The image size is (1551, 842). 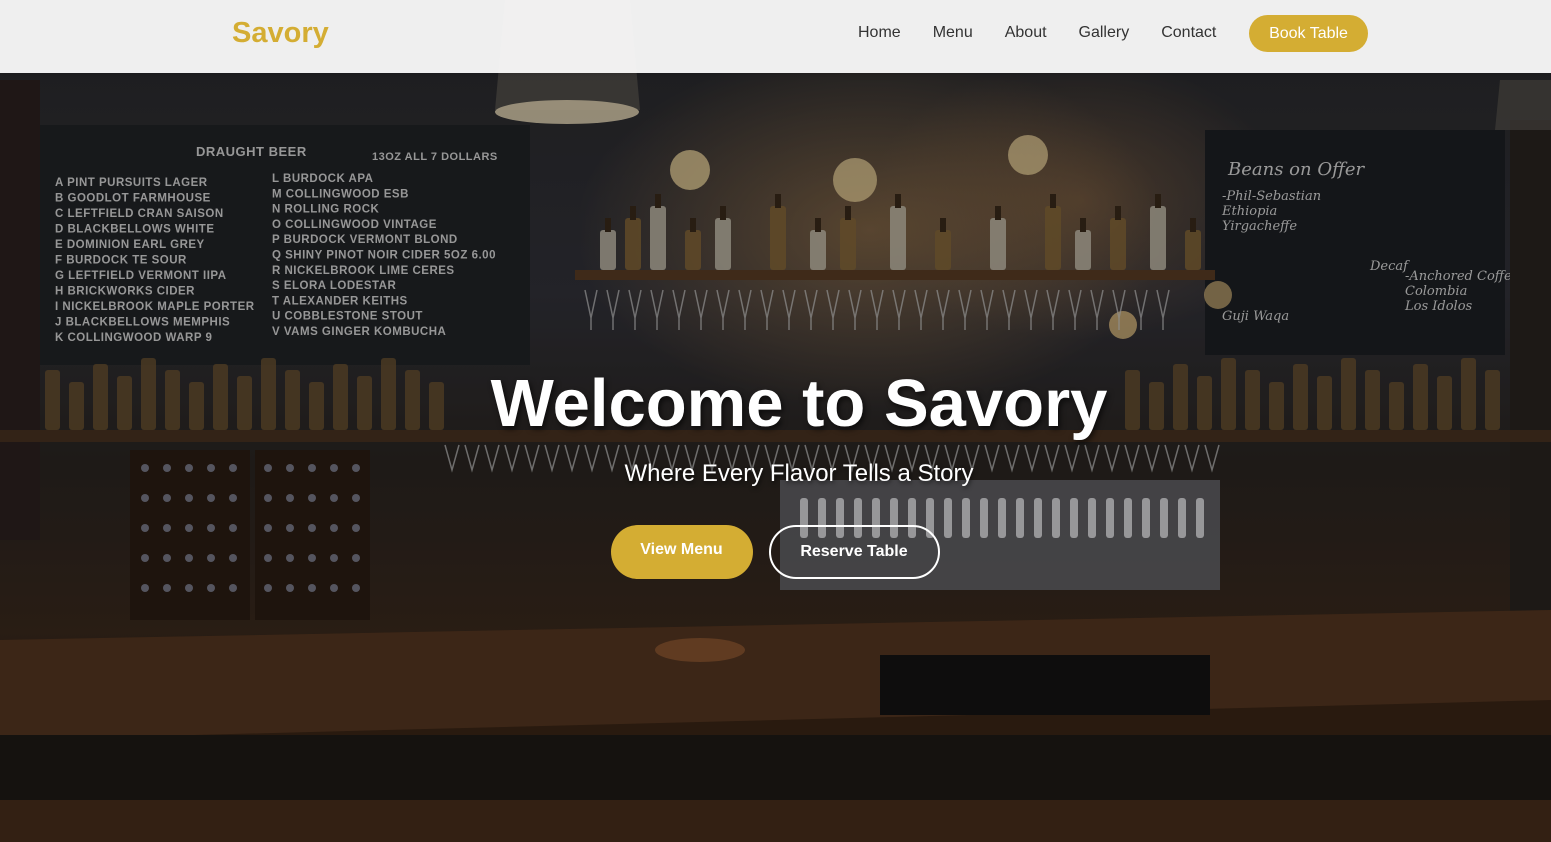 I want to click on hero-actions: View Menu Reserve Table, so click(x=775, y=552).